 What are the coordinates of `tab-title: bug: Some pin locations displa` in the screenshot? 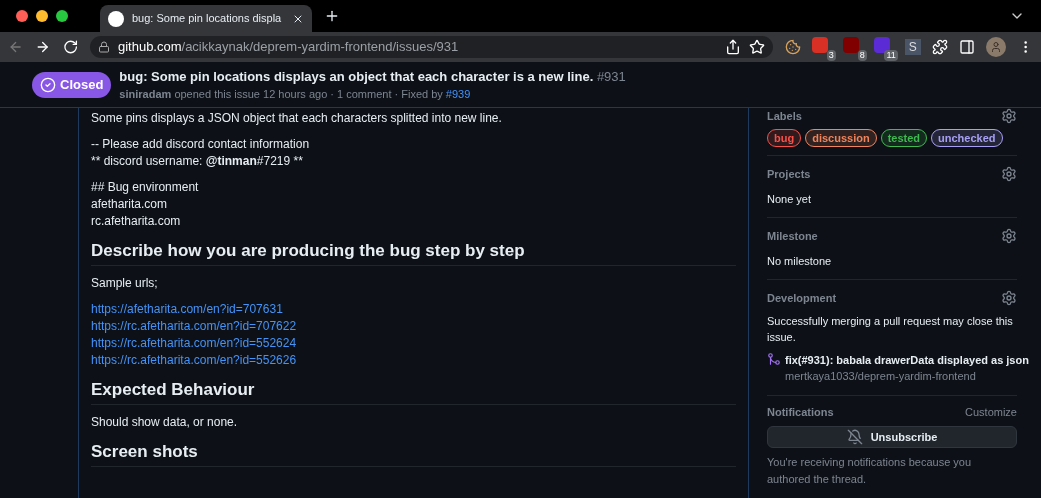 It's located at (207, 19).